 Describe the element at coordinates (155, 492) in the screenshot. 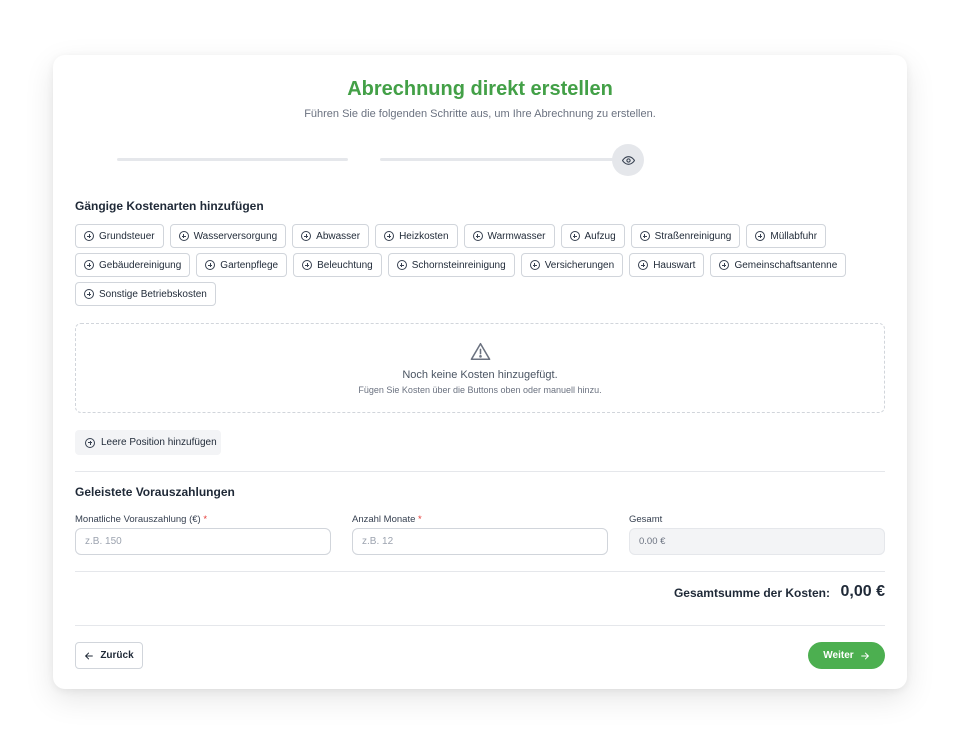

I see `advance-payments-title: Geleistete Vorauszahlungen` at that location.